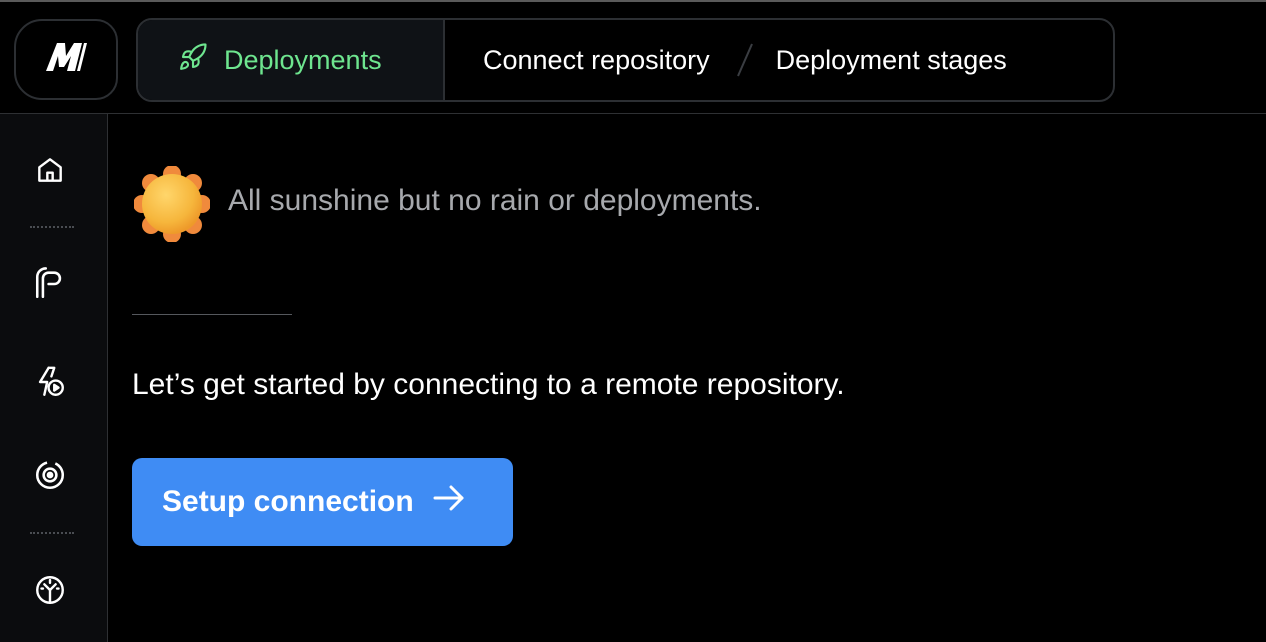 The height and width of the screenshot is (642, 1266). What do you see at coordinates (172, 204) in the screenshot?
I see `sun-icon` at bounding box center [172, 204].